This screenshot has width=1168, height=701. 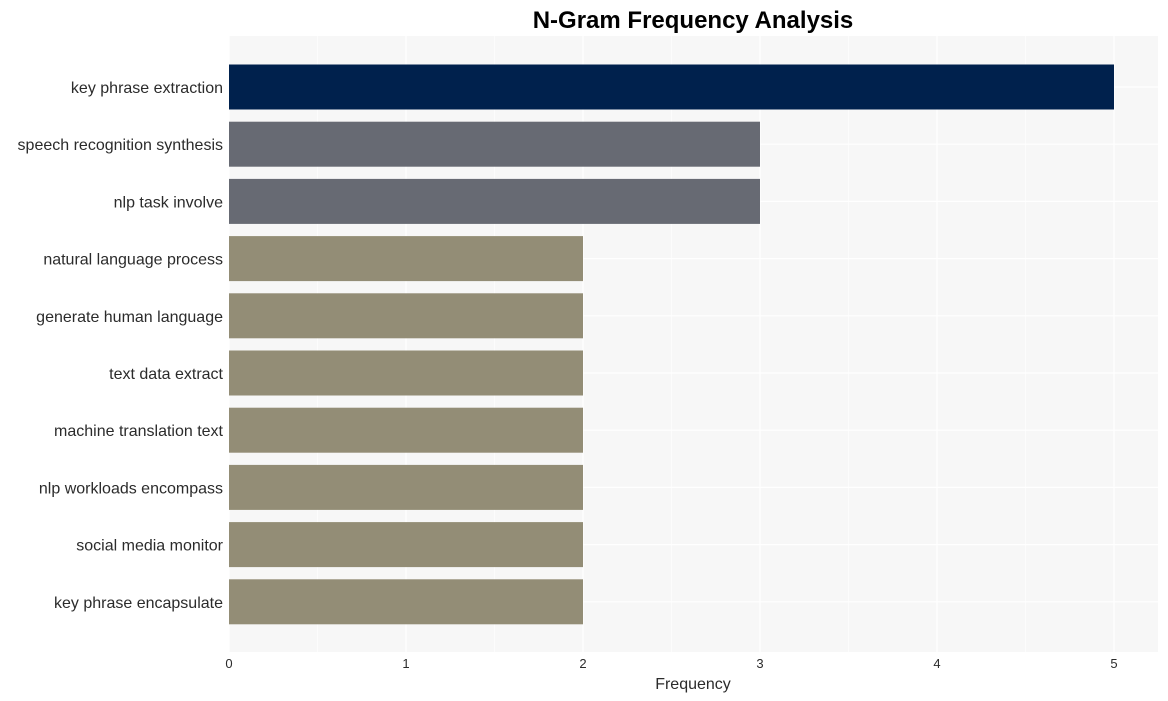 I want to click on x-tick-label: 3, so click(x=759, y=663).